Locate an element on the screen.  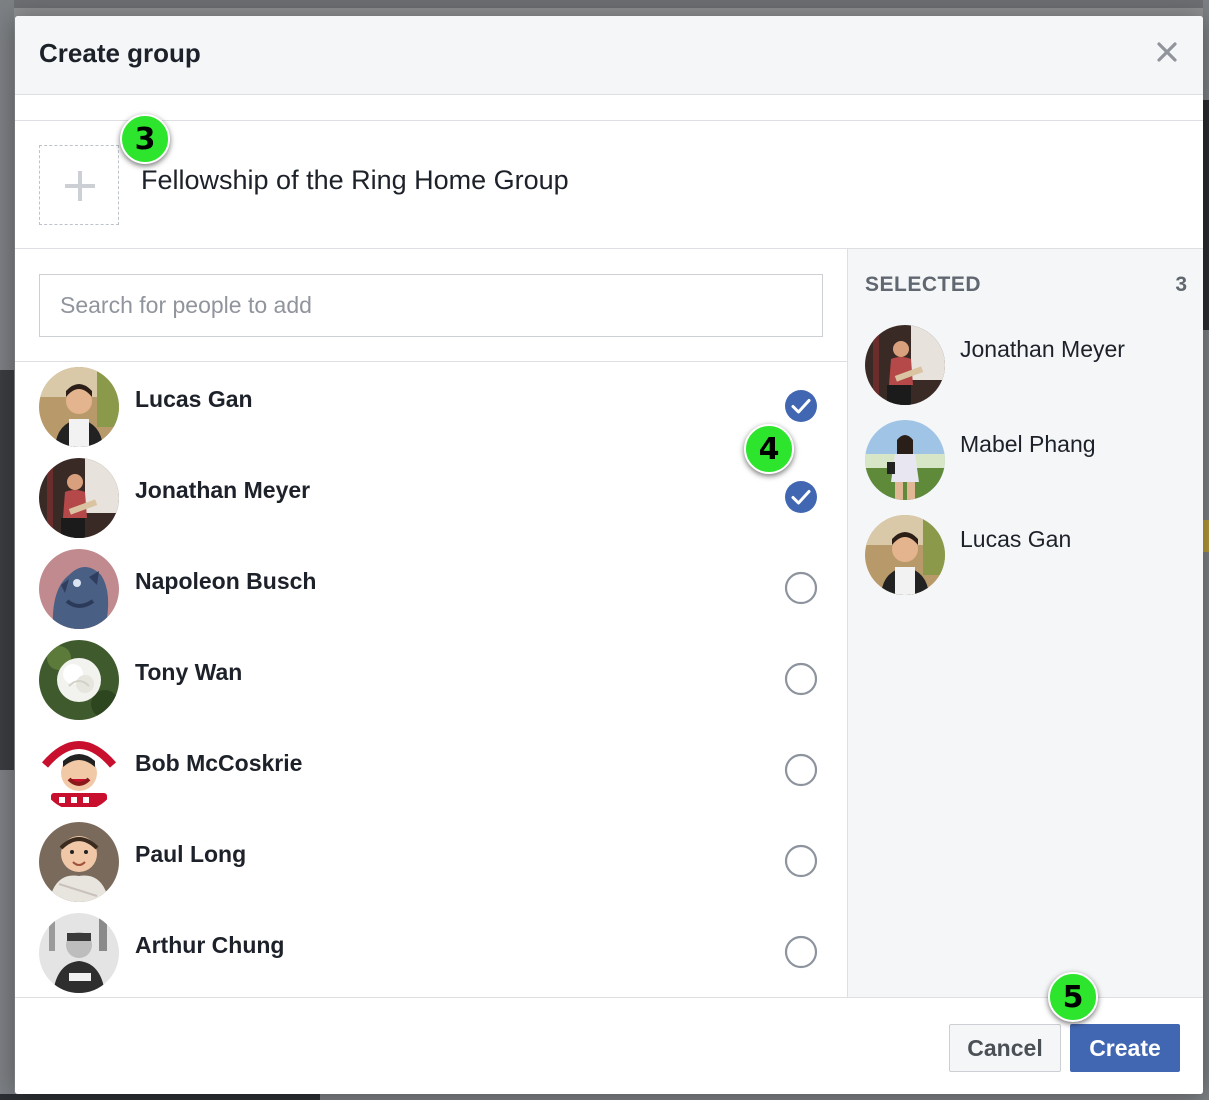
selected-item-lucas-gan: Lucas Gan is located at coordinates (1025, 556).